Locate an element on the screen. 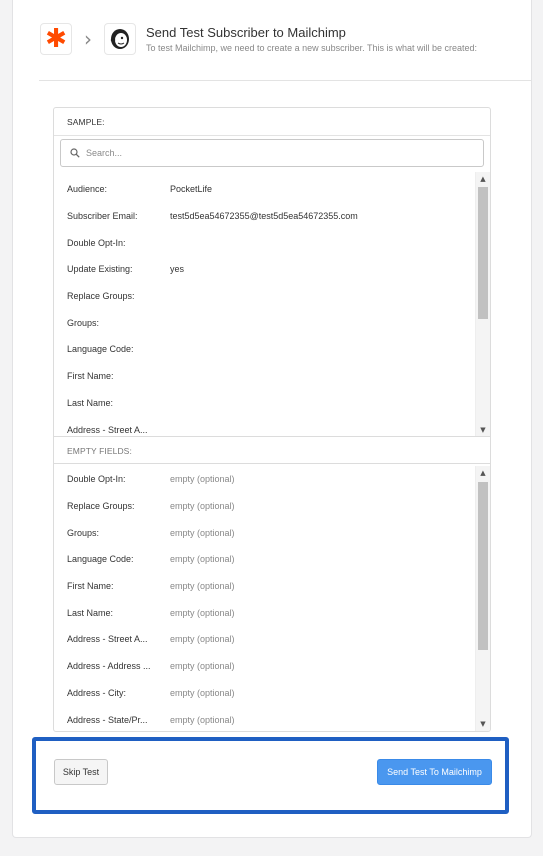 The image size is (543, 856). list-item: Replace Groups: is located at coordinates (272, 296).